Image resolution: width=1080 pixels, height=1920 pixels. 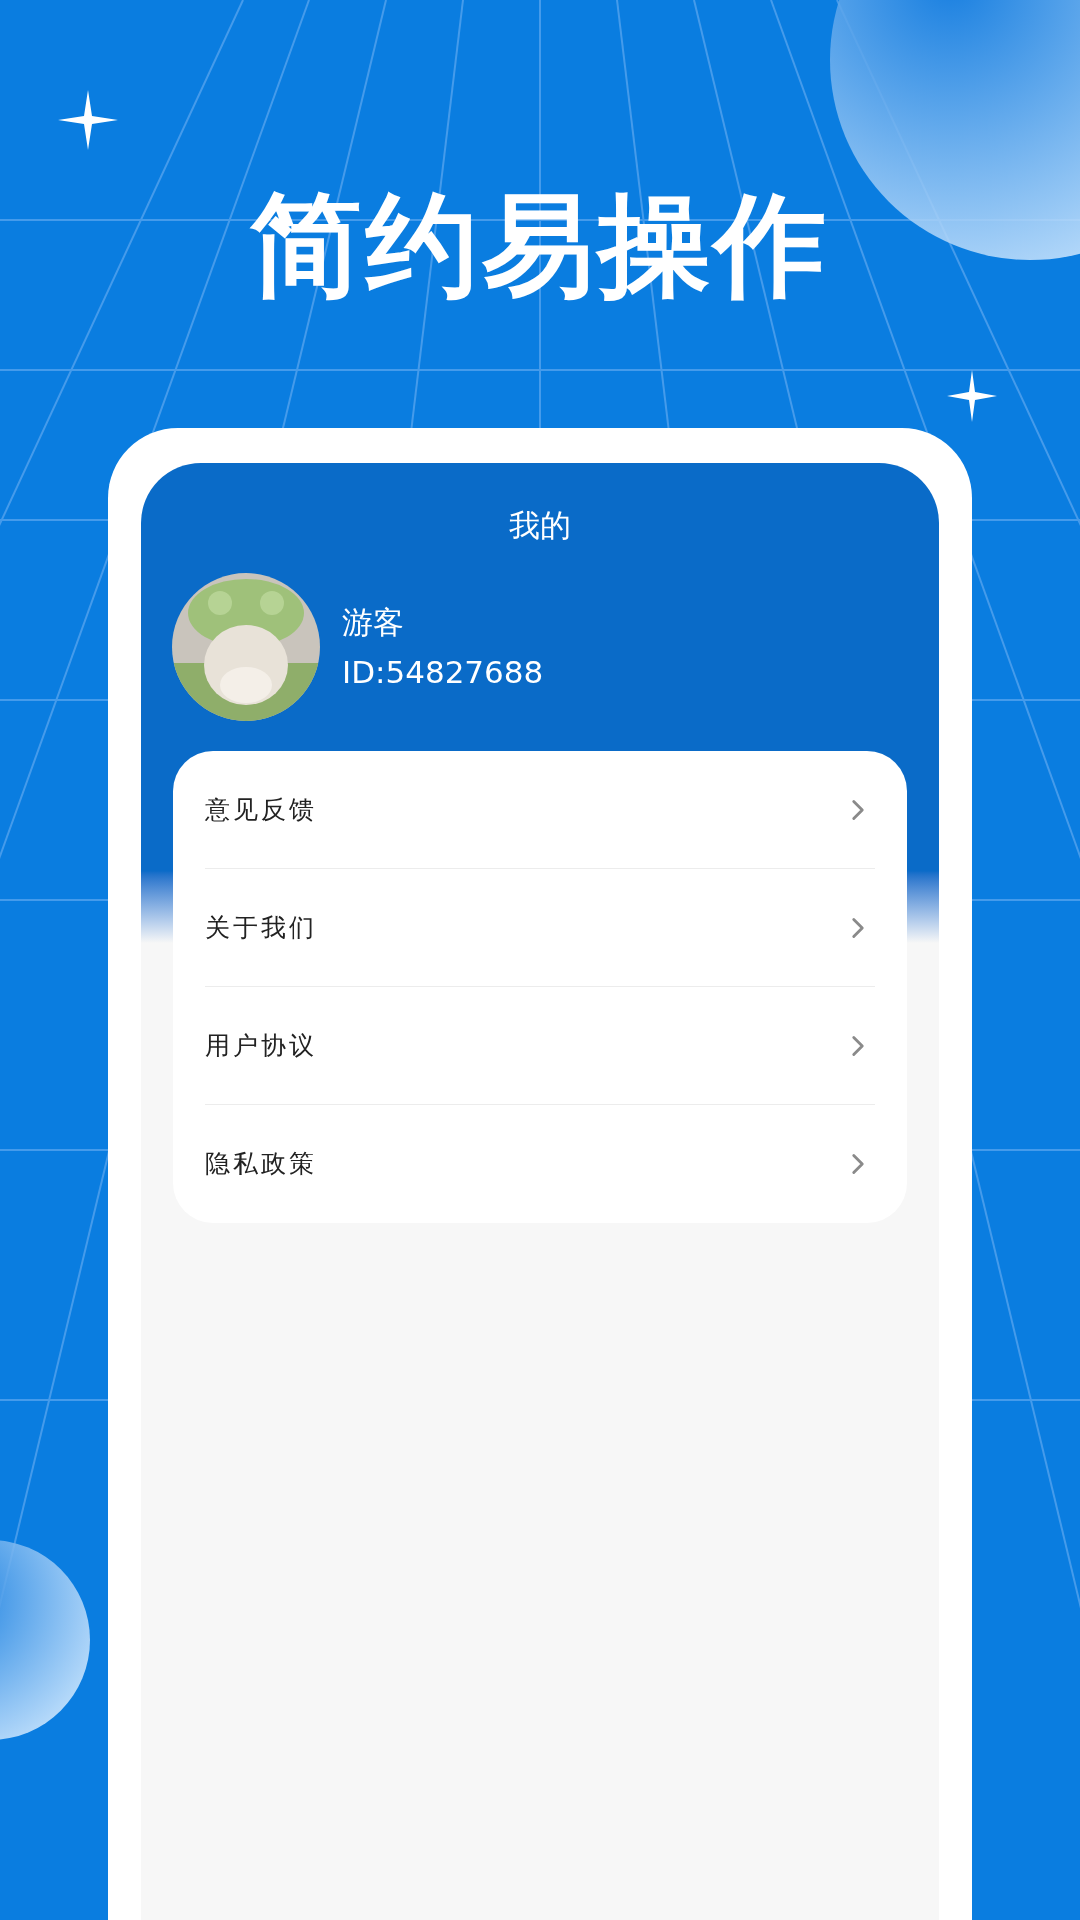 What do you see at coordinates (540, 525) in the screenshot?
I see `page-title: 我的` at bounding box center [540, 525].